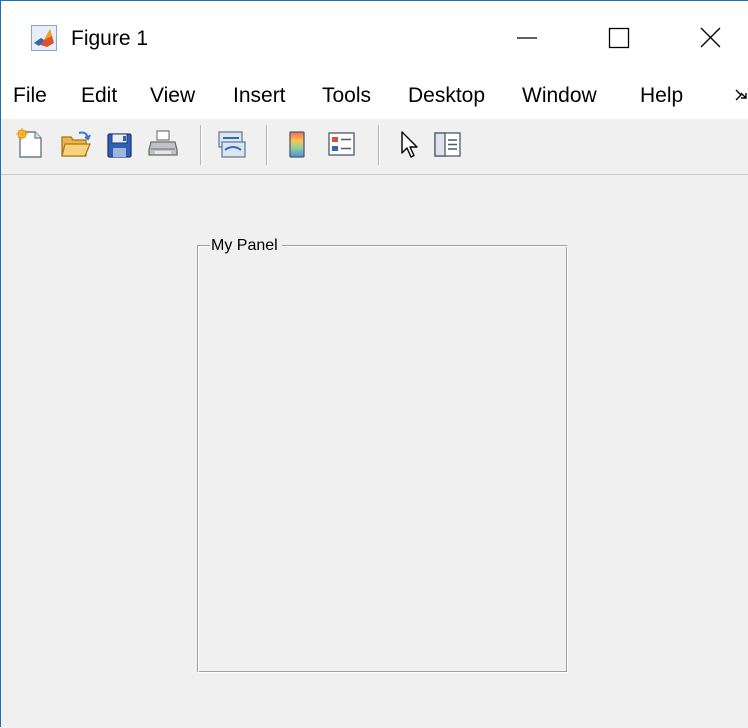  Describe the element at coordinates (99, 96) in the screenshot. I see `menu-edit: Edit` at that location.